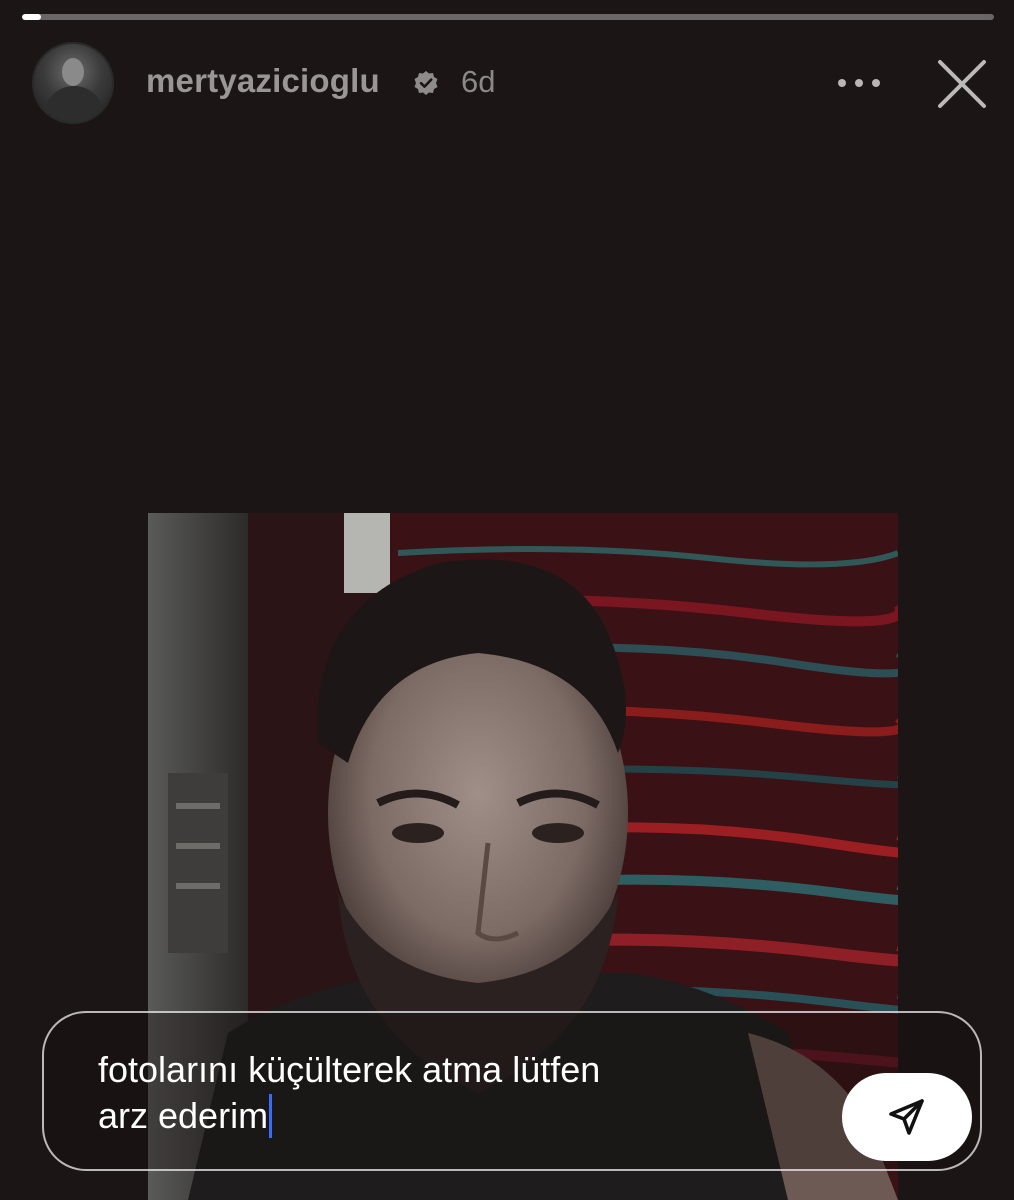 The width and height of the screenshot is (1014, 1200). I want to click on send-button, so click(907, 1117).